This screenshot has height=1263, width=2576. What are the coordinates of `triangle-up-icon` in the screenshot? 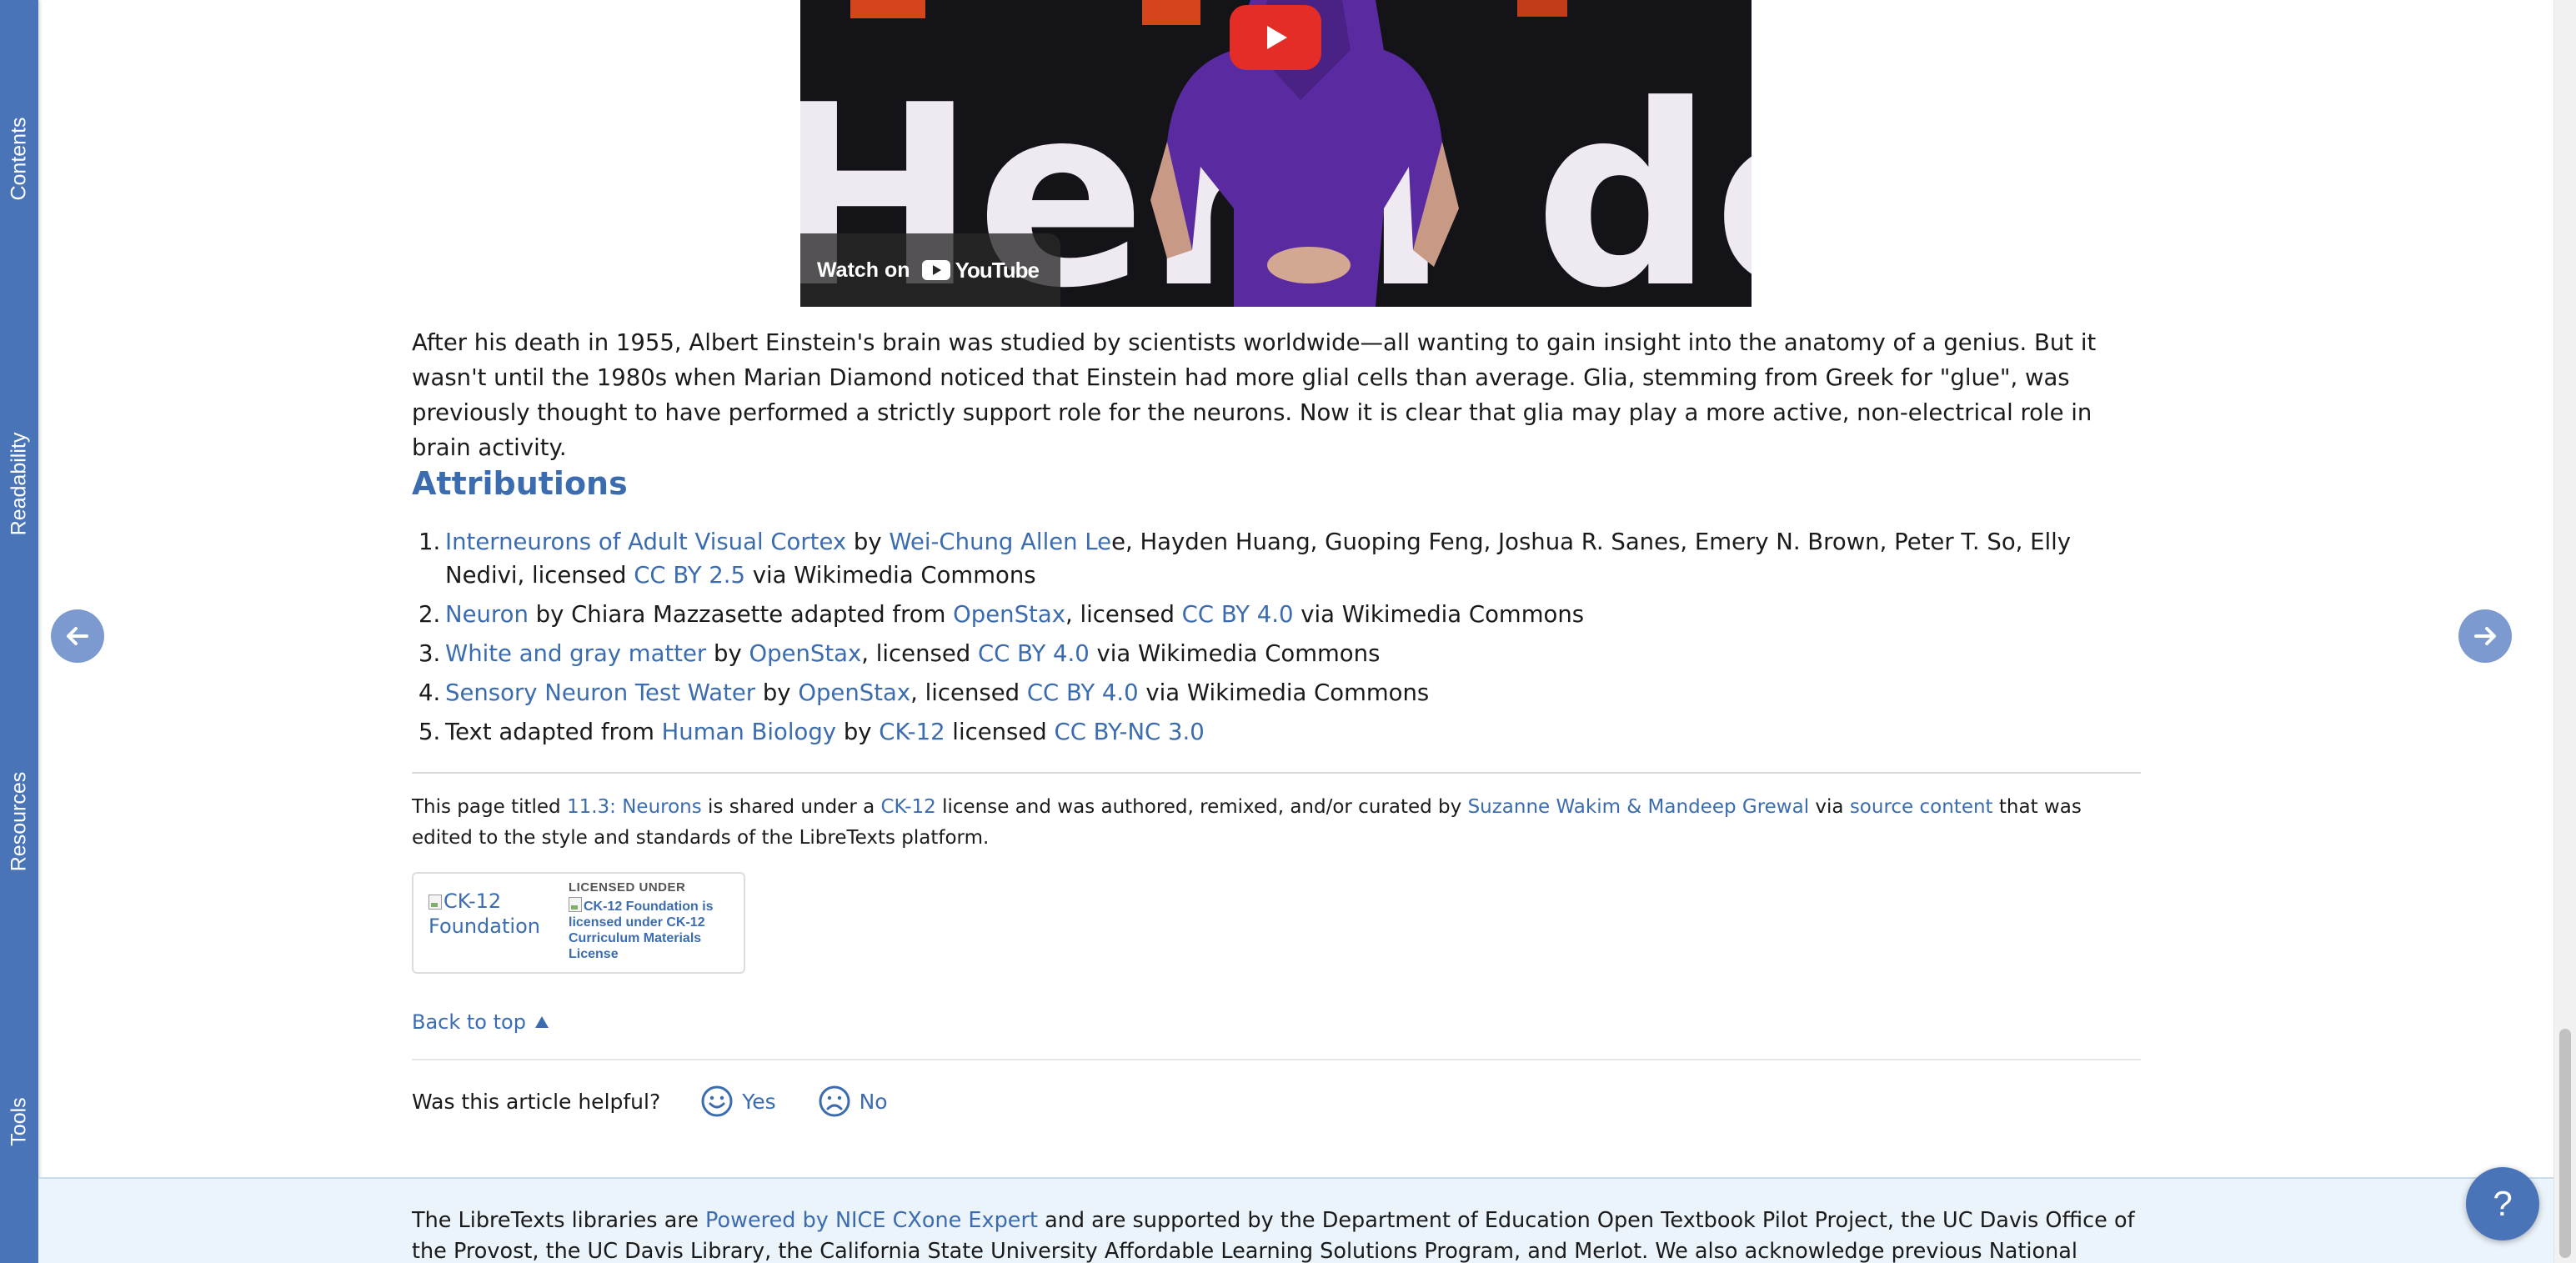 It's located at (541, 1022).